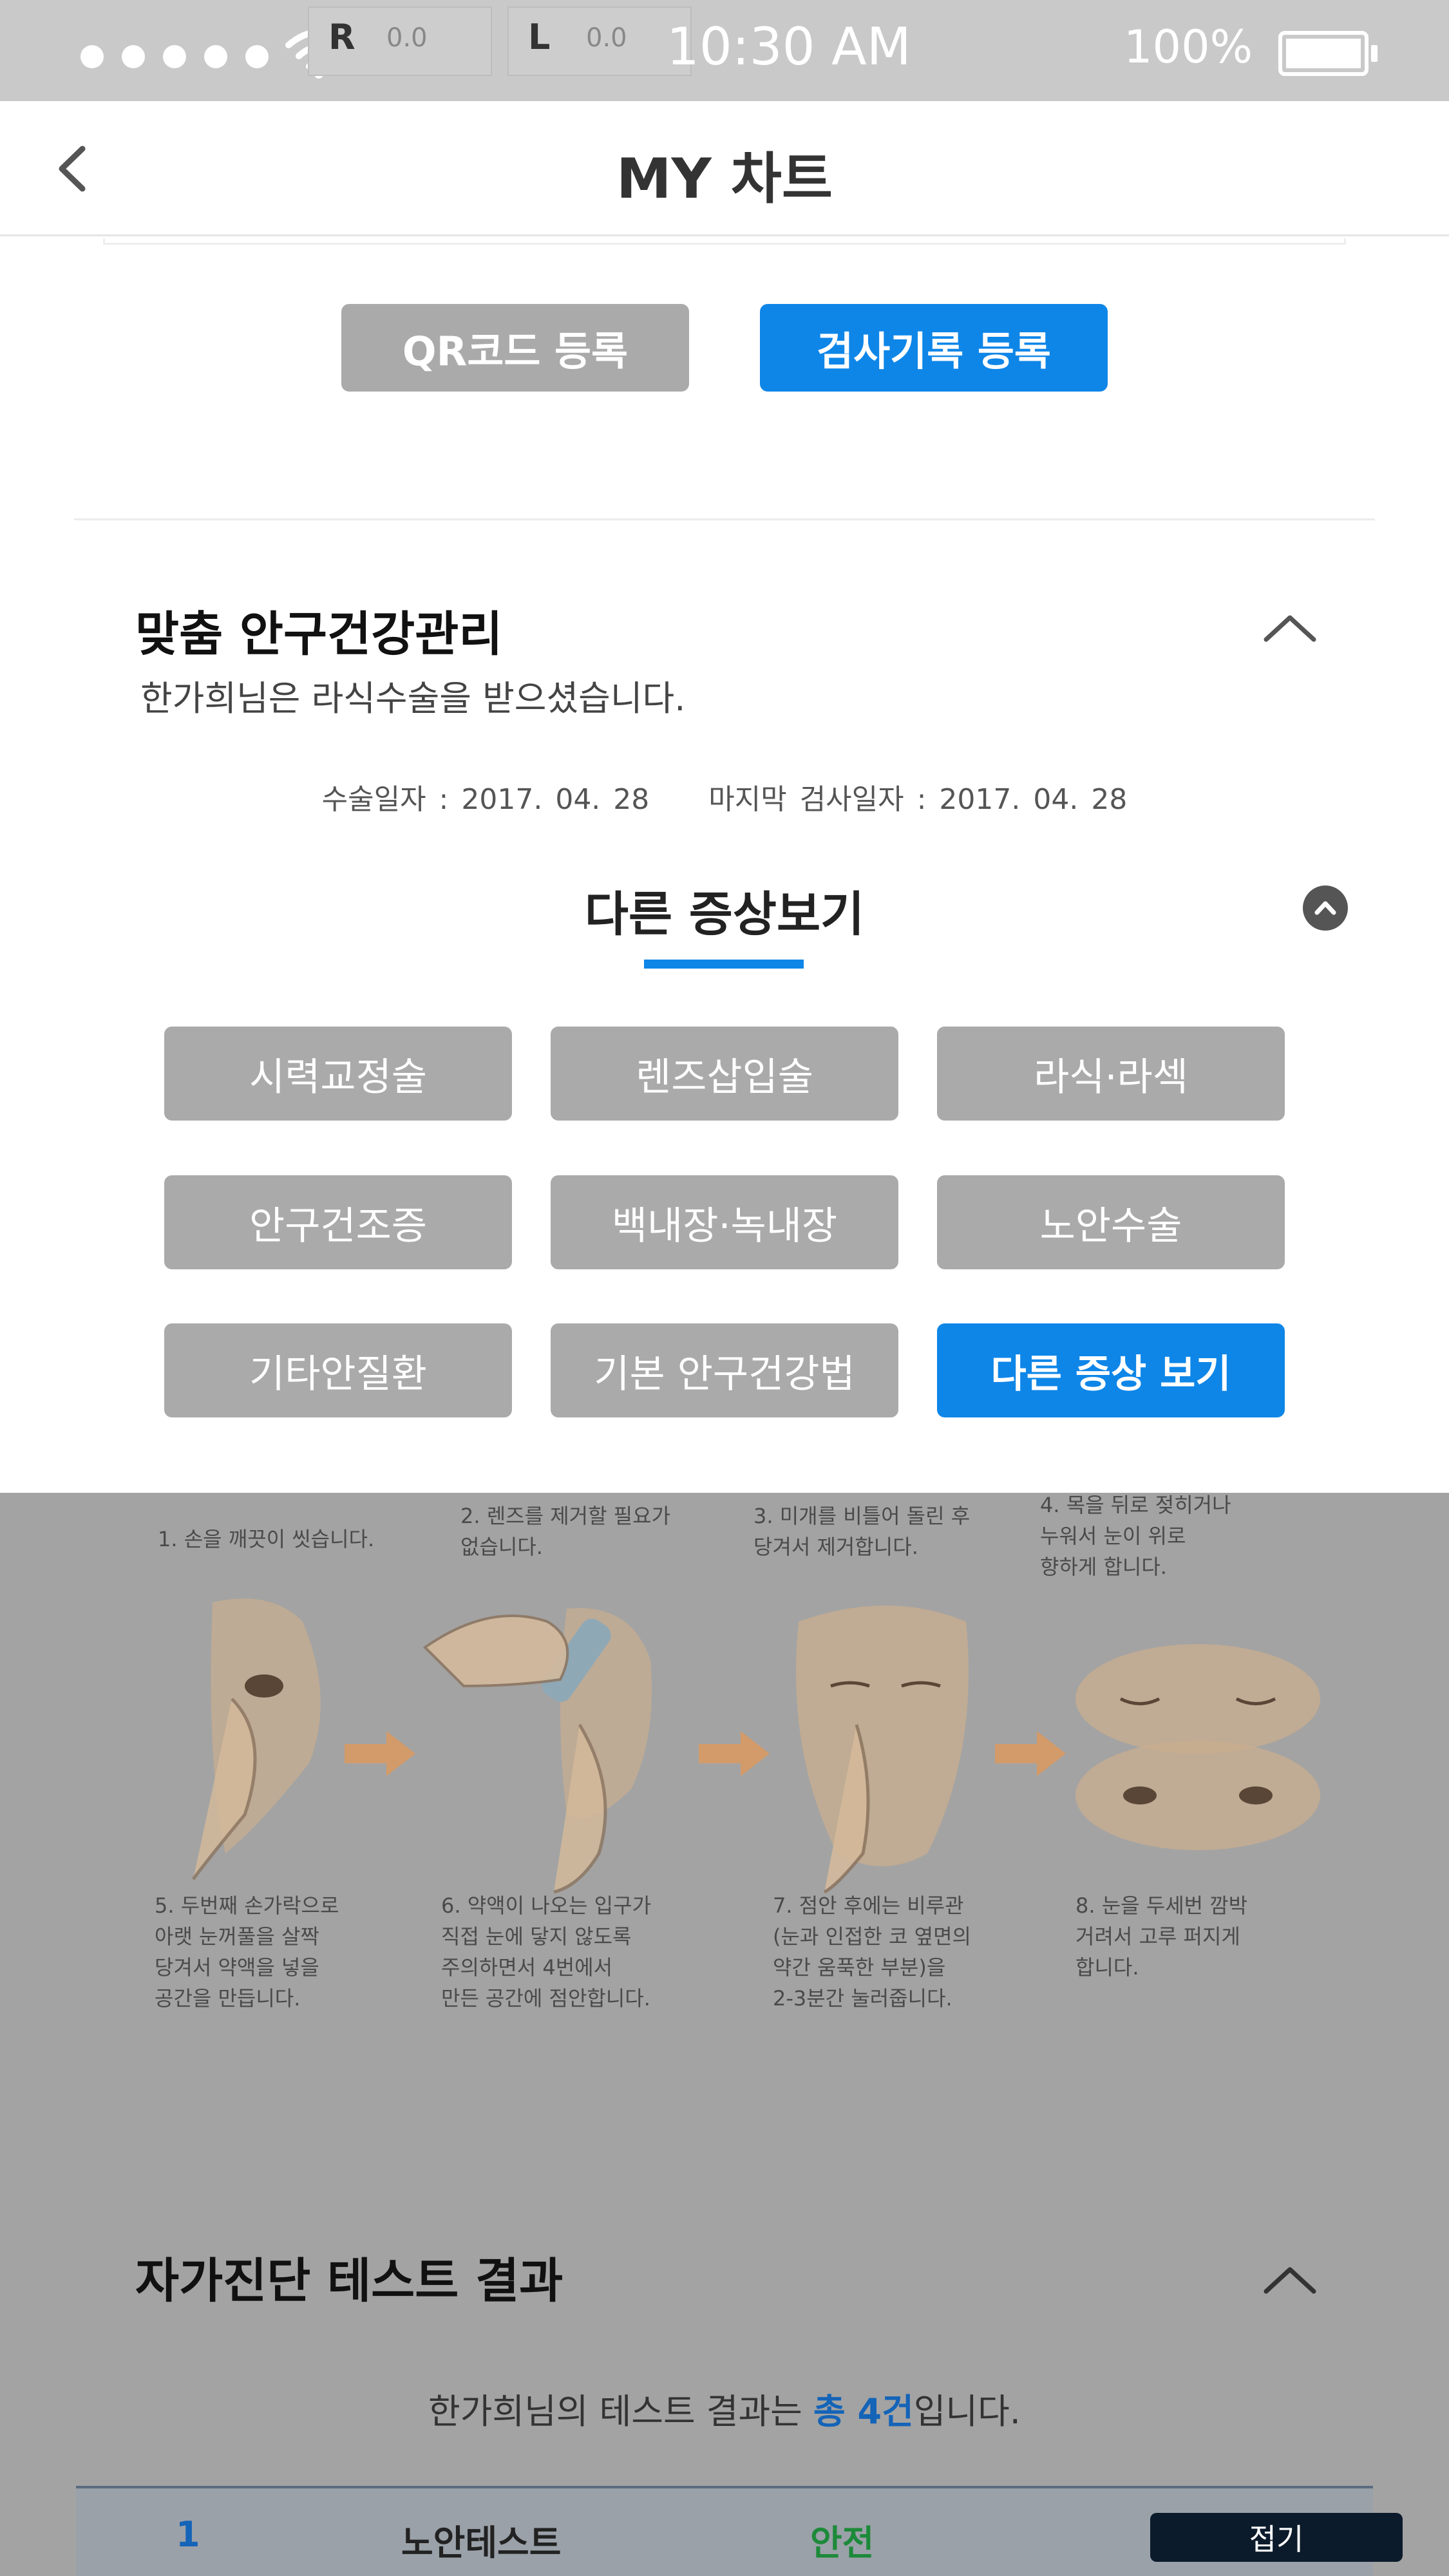  Describe the element at coordinates (338, 1370) in the screenshot. I see `symptom-button: 기타안질환` at that location.